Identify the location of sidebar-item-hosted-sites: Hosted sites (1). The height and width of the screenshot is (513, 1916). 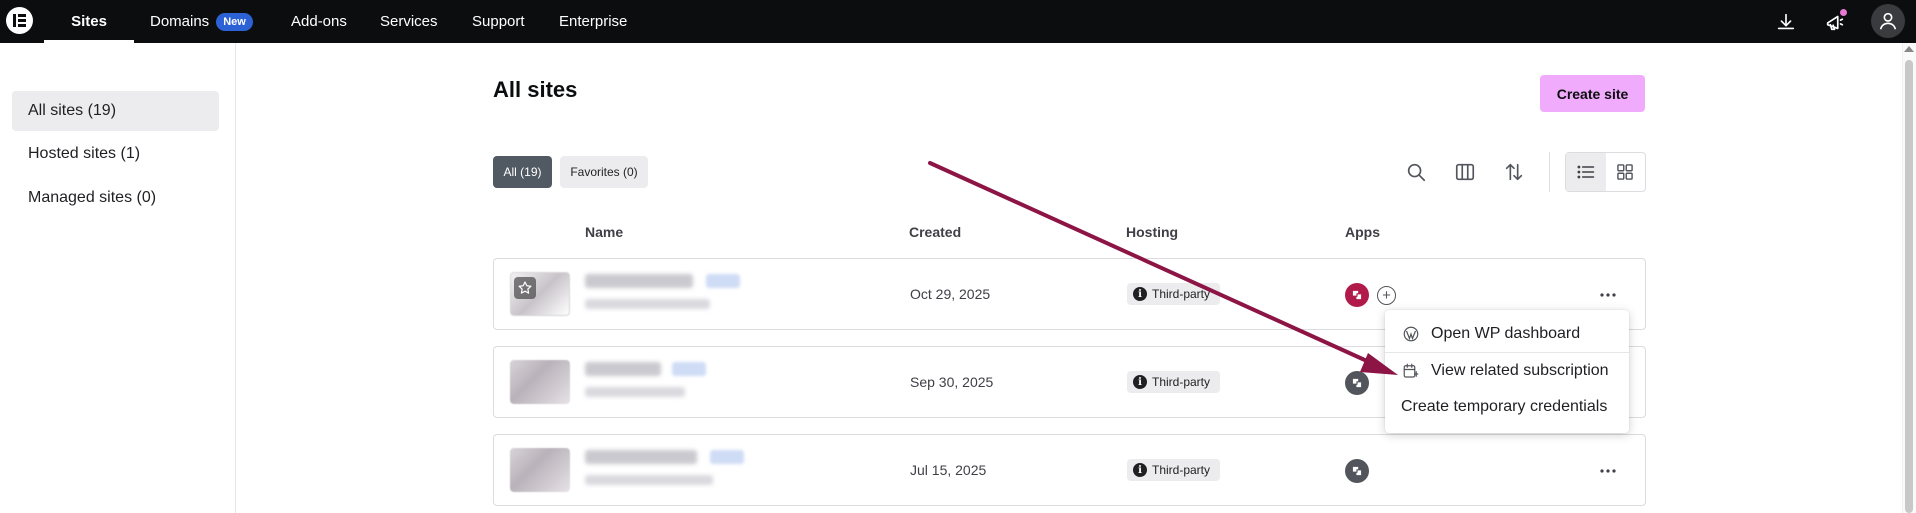
(115, 154).